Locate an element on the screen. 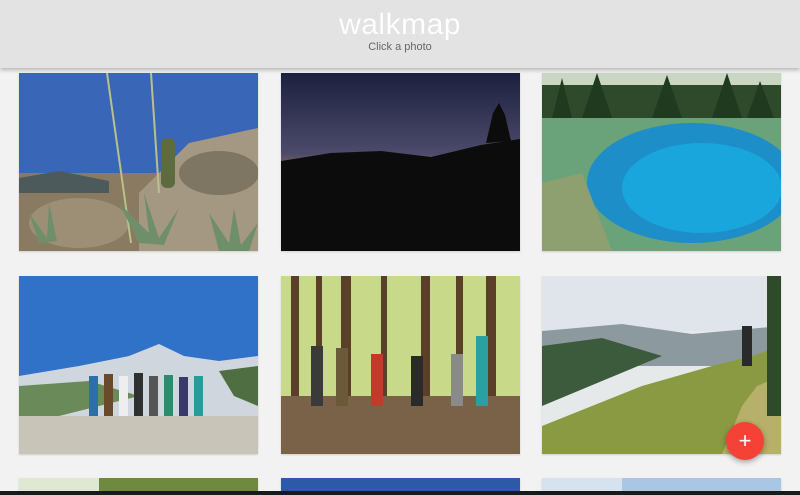 The image size is (800, 495). forest-hikers-photo is located at coordinates (400, 365).